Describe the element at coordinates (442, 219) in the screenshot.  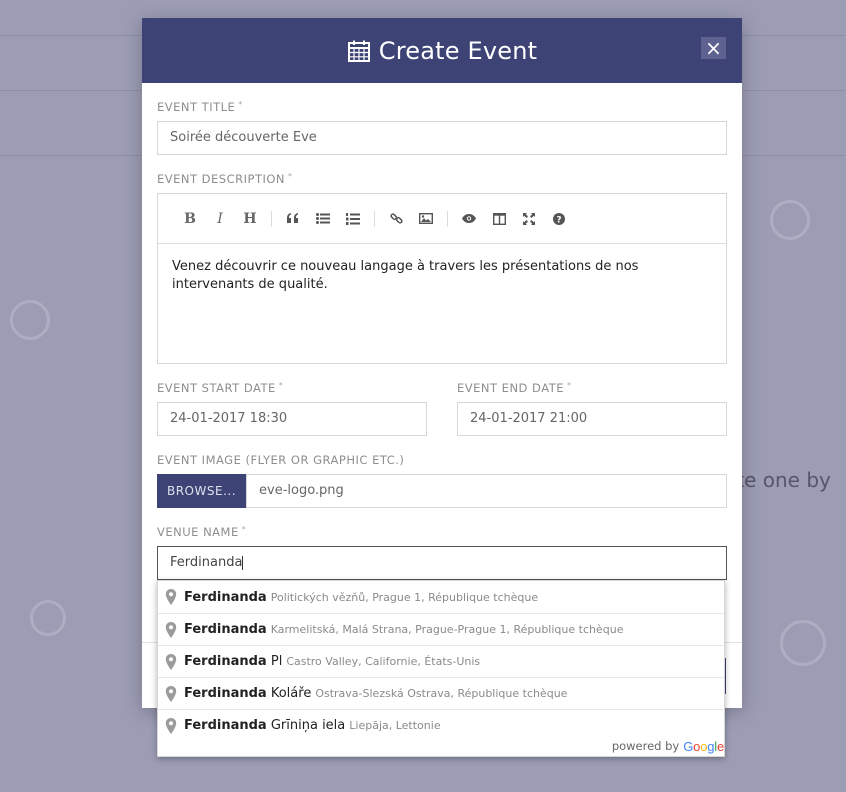
I see `editor-toolbar: B I H ?` at that location.